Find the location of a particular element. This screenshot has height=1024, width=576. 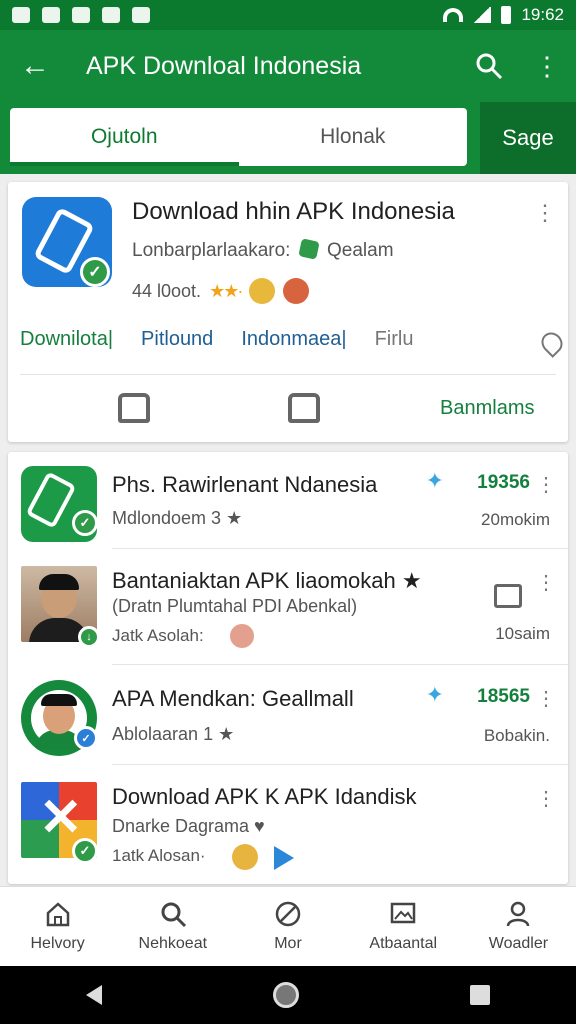

featured-links: Downilota| Pitlound Indonmaea| Firlu is located at coordinates (288, 339).